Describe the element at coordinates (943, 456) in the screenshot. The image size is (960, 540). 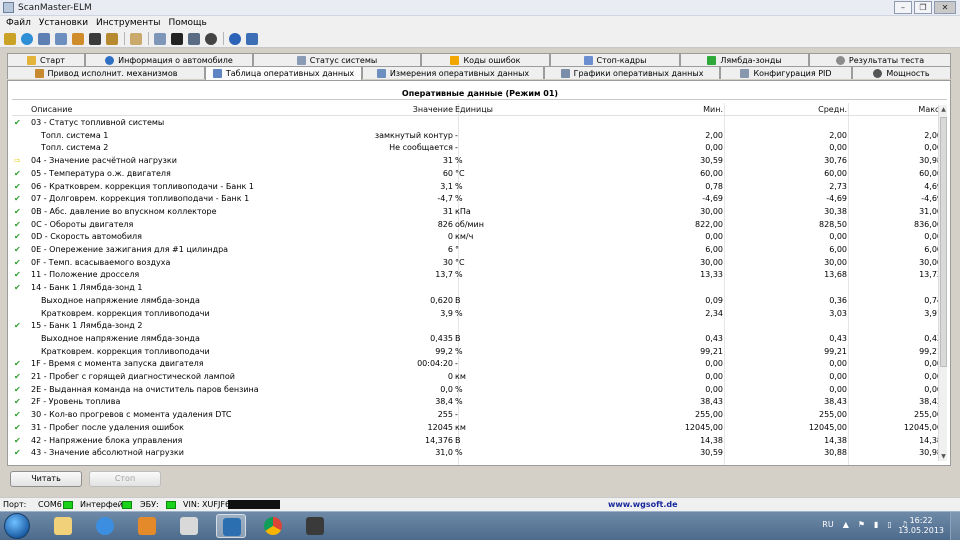
I see `scroll-down-icon: ▼` at that location.